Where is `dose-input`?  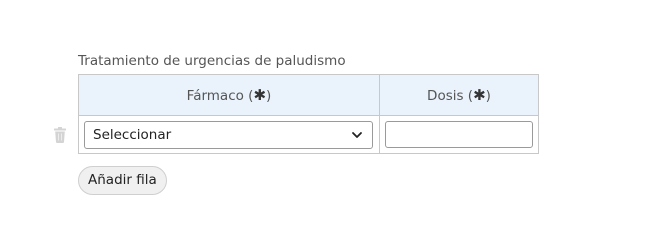
dose-input is located at coordinates (459, 134).